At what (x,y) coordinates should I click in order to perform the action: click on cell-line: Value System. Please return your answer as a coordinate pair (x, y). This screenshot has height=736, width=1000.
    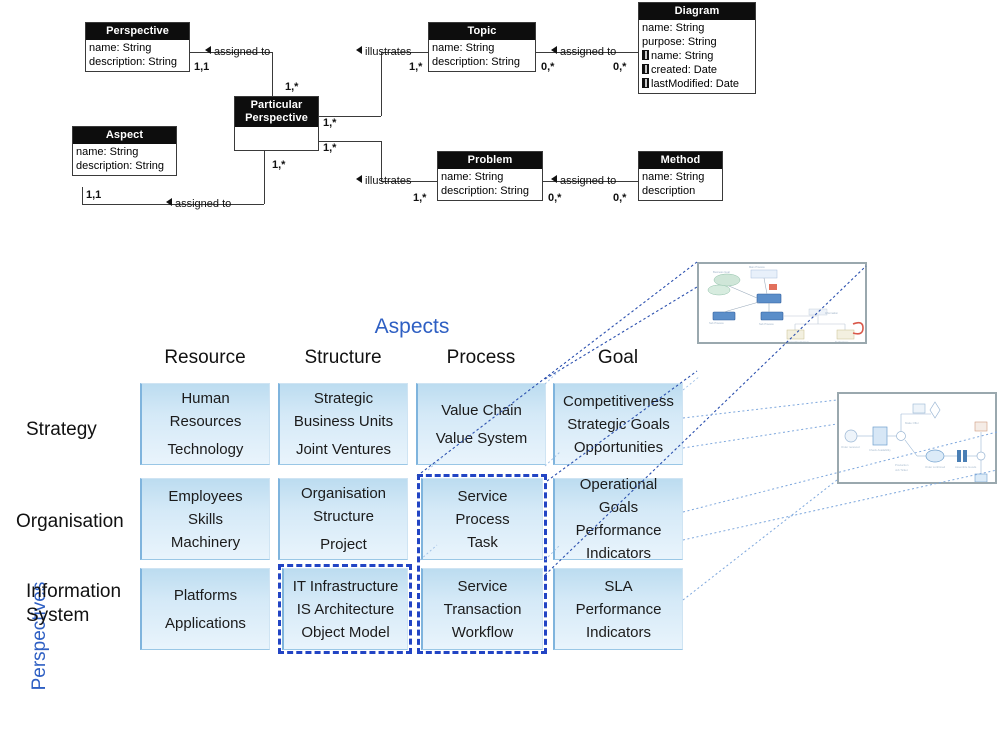
    Looking at the image, I should click on (481, 438).